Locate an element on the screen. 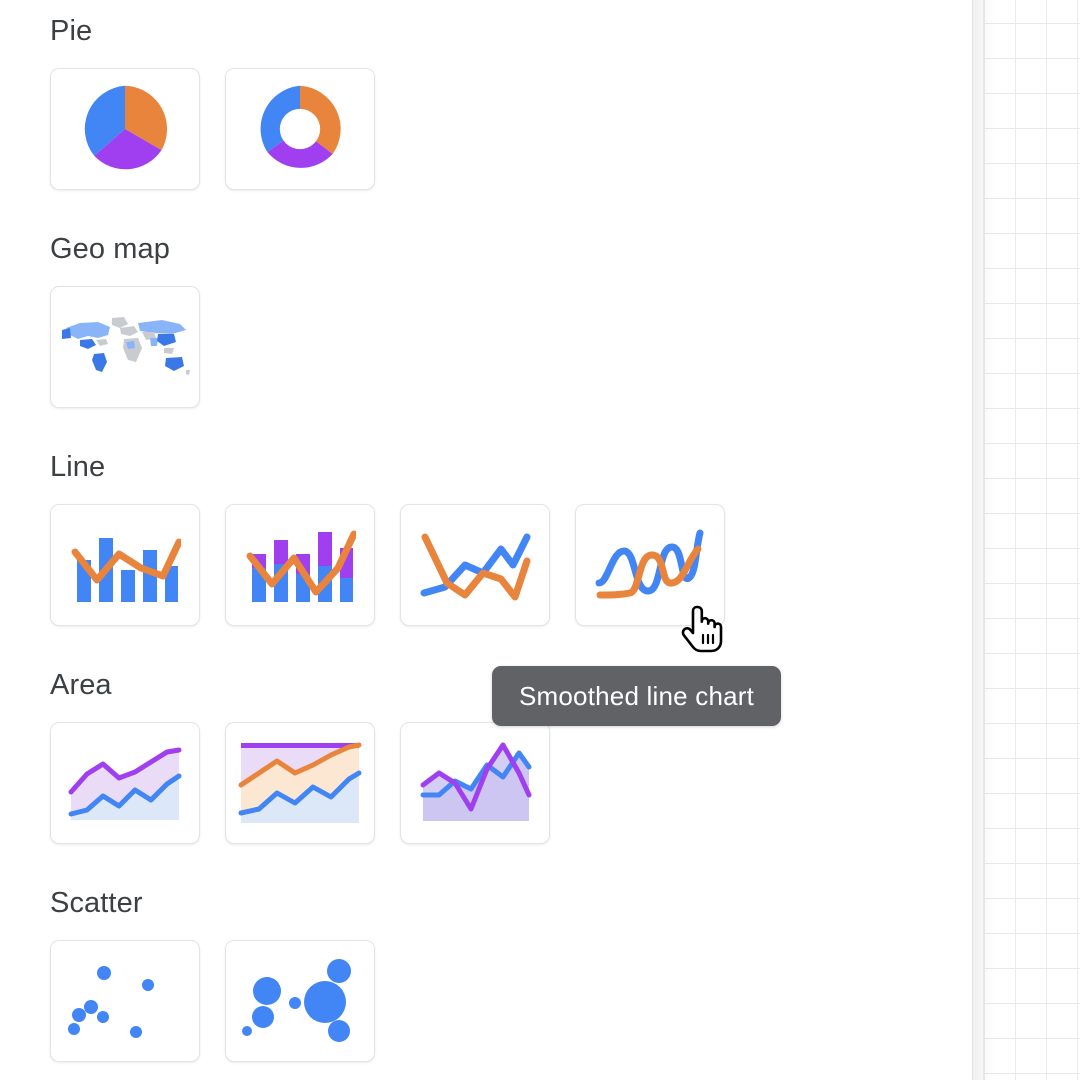 The width and height of the screenshot is (1080, 1080). tooltip: Smoothed line chart is located at coordinates (637, 696).